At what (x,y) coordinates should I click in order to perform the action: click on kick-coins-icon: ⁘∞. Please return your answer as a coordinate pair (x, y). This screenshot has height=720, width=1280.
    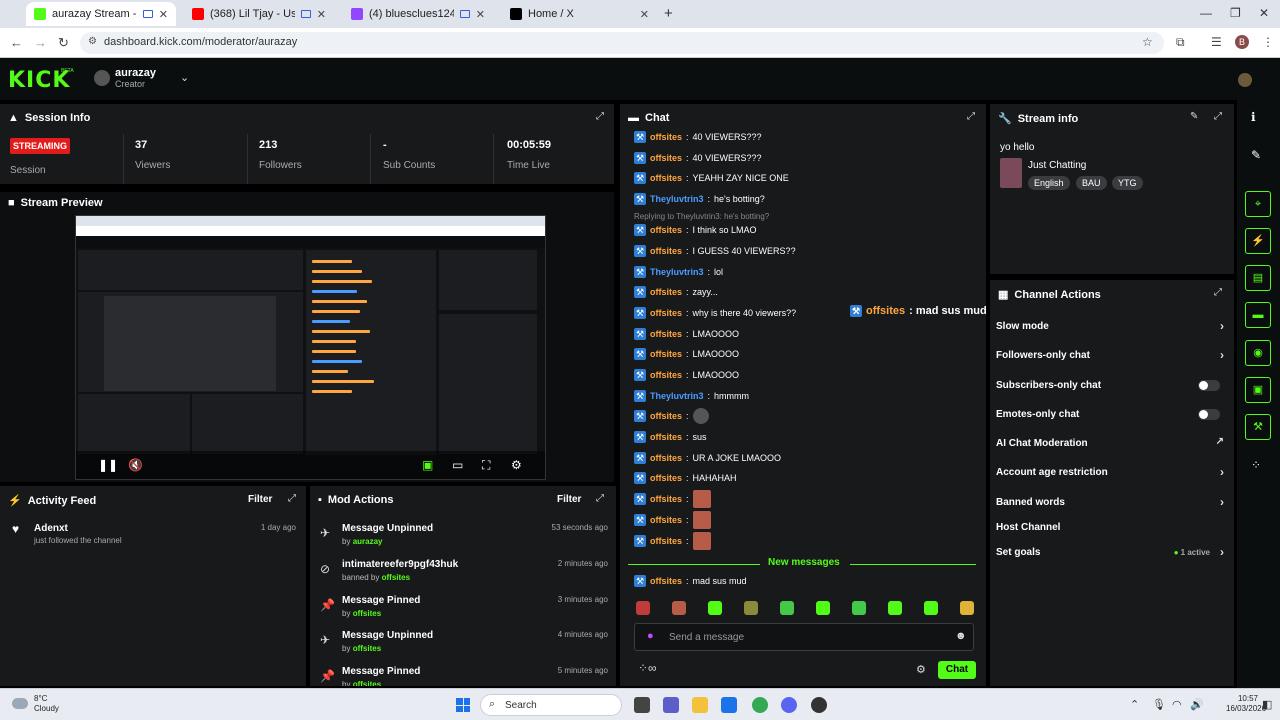
    Looking at the image, I should click on (647, 668).